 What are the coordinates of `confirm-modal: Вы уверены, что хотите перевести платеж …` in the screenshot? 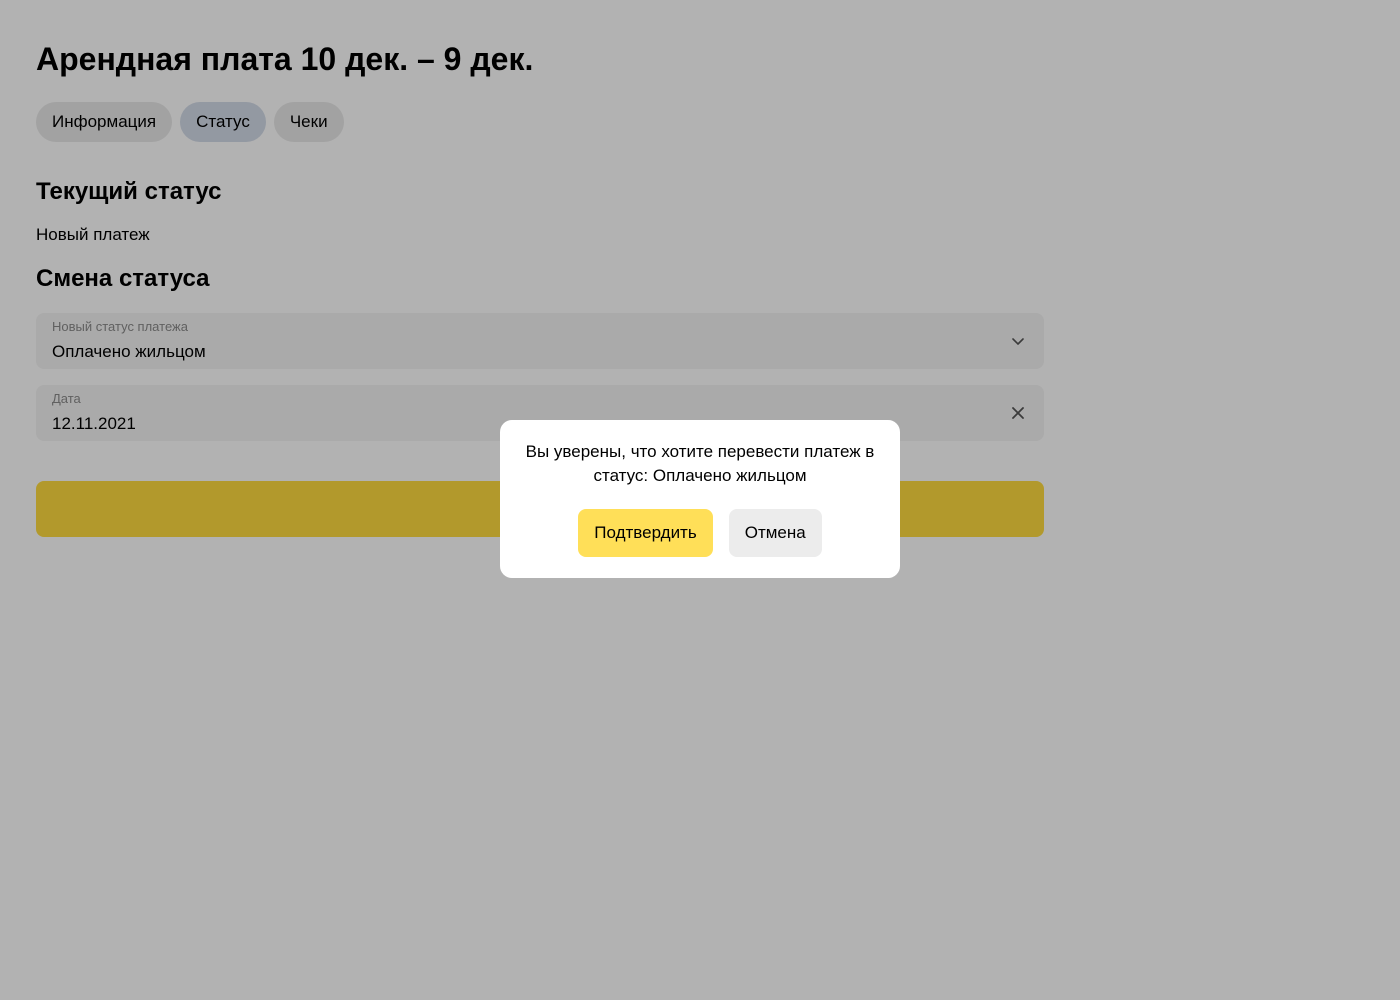 It's located at (700, 499).